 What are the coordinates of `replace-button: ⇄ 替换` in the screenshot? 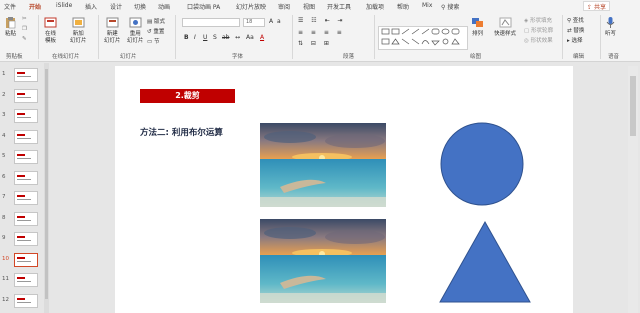 It's located at (575, 30).